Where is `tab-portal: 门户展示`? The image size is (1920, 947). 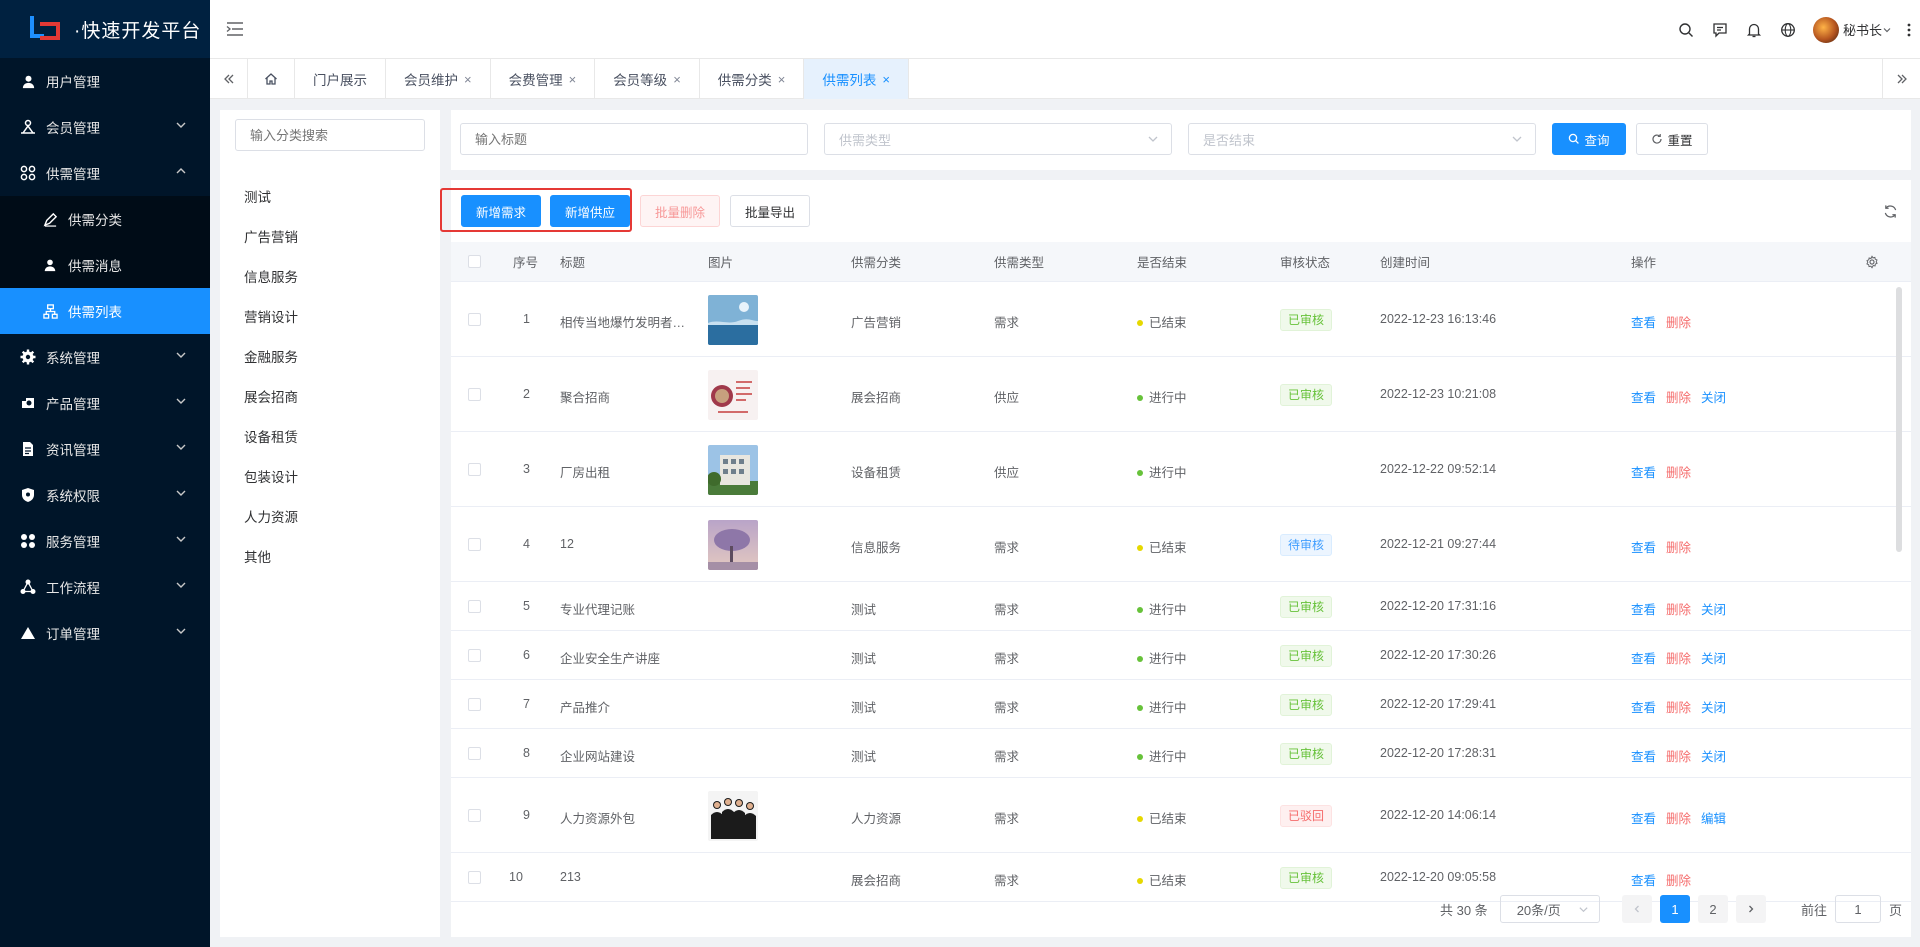 tab-portal: 门户展示 is located at coordinates (340, 79).